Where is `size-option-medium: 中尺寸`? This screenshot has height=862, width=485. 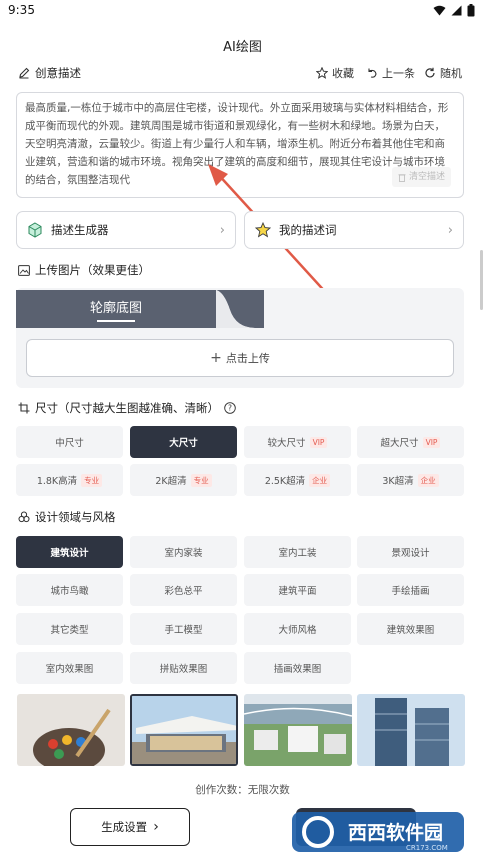 size-option-medium: 中尺寸 is located at coordinates (69, 442).